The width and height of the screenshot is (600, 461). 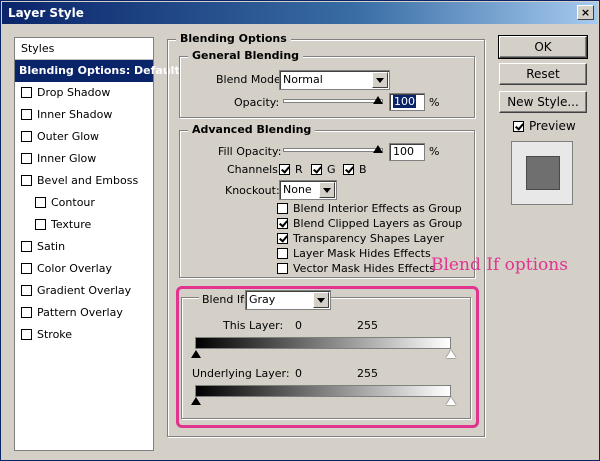 I want to click on option-transparency-shapes: Transparency Shapes Layer, so click(x=360, y=238).